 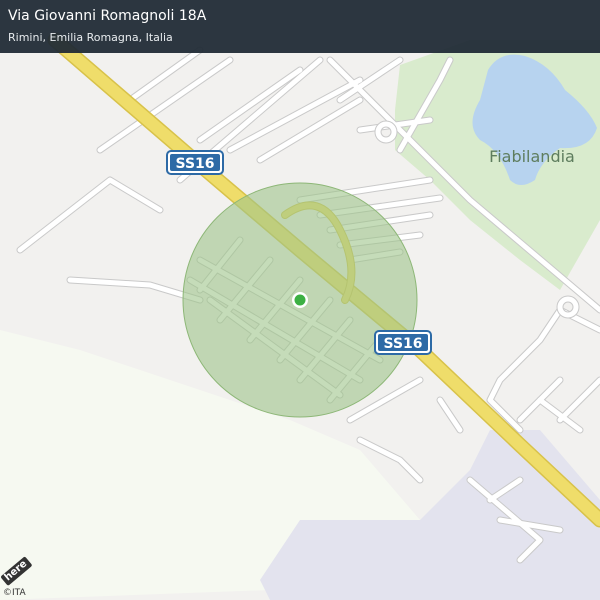 What do you see at coordinates (14, 593) in the screenshot?
I see `map-attribution: ©ITA` at bounding box center [14, 593].